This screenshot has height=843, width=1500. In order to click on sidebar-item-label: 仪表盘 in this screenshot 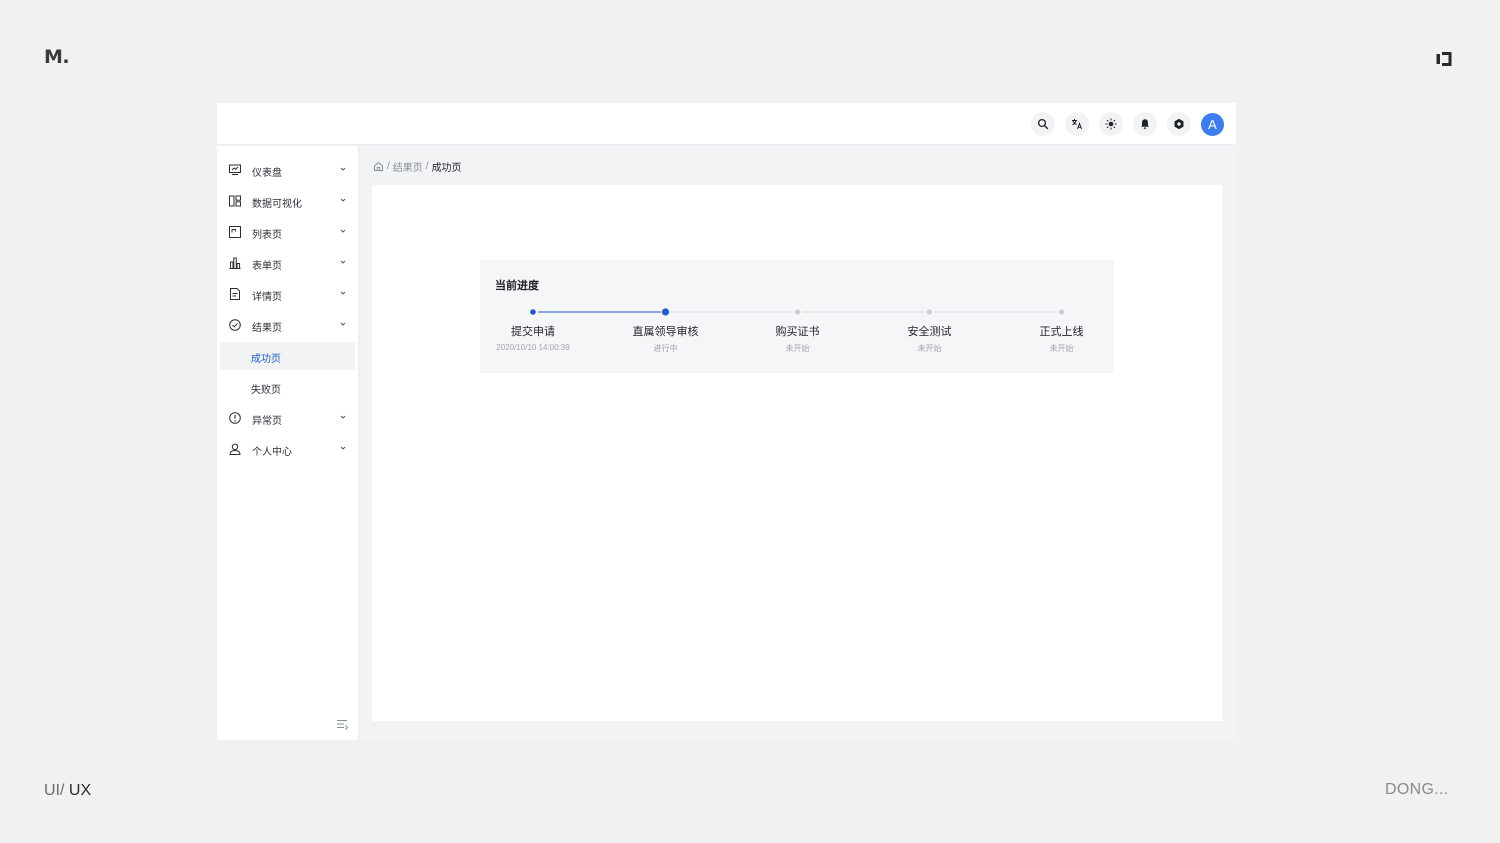, I will do `click(267, 173)`.